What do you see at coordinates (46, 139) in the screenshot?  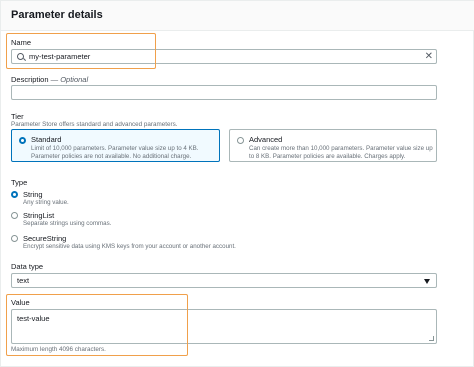 I see `standard-title: Standard` at bounding box center [46, 139].